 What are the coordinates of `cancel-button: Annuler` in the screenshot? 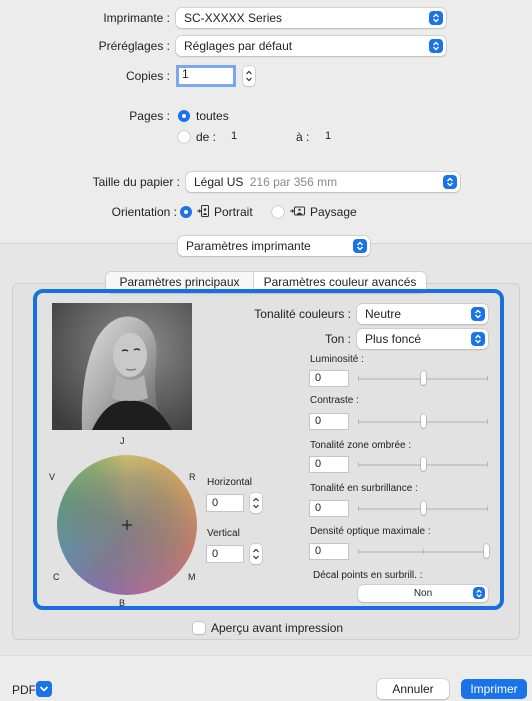 It's located at (413, 689).